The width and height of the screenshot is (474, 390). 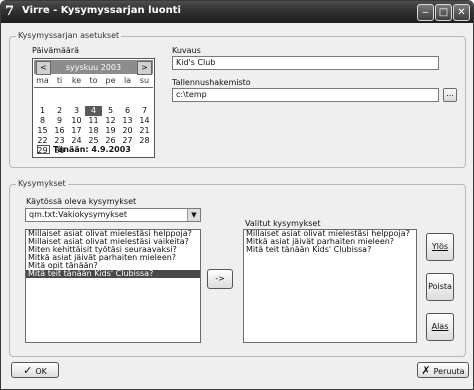 I want to click on calendar-day: 14, so click(x=144, y=121).